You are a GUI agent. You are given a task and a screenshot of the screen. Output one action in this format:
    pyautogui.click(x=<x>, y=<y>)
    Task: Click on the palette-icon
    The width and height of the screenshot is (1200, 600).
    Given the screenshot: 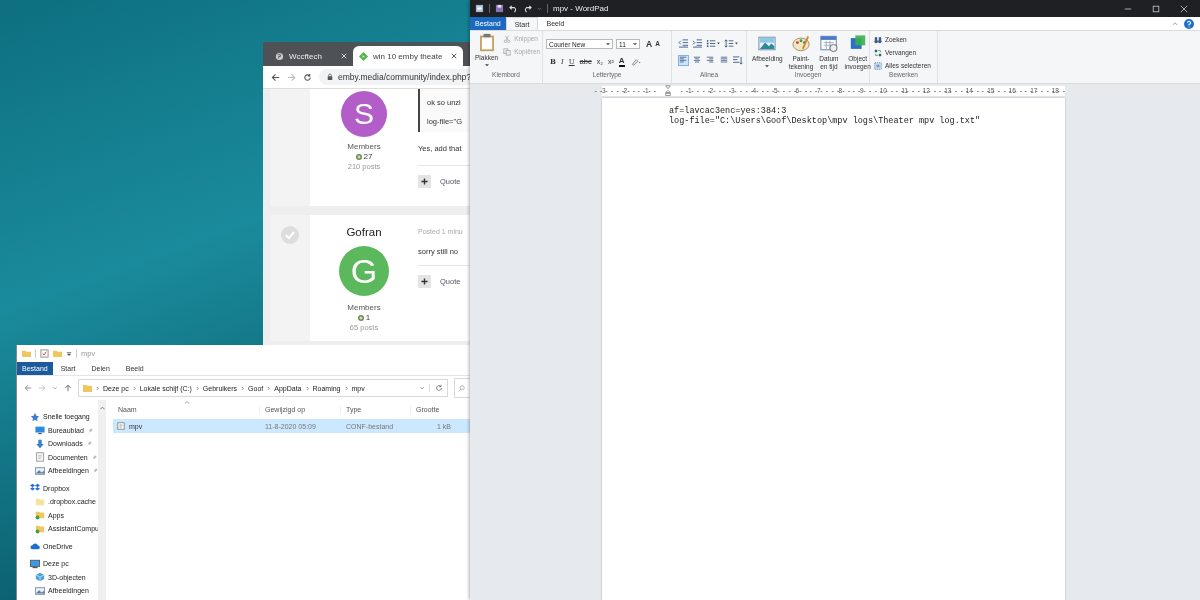 What is the action you would take?
    pyautogui.click(x=801, y=43)
    